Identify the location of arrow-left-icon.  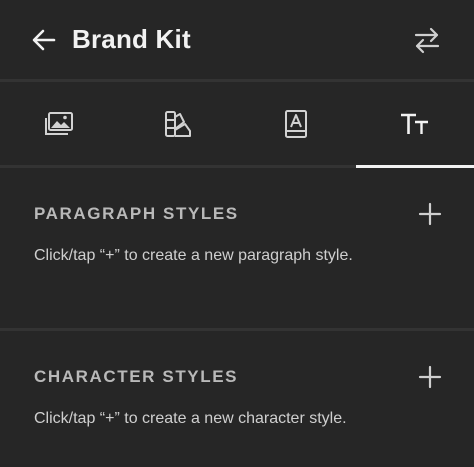
(44, 39).